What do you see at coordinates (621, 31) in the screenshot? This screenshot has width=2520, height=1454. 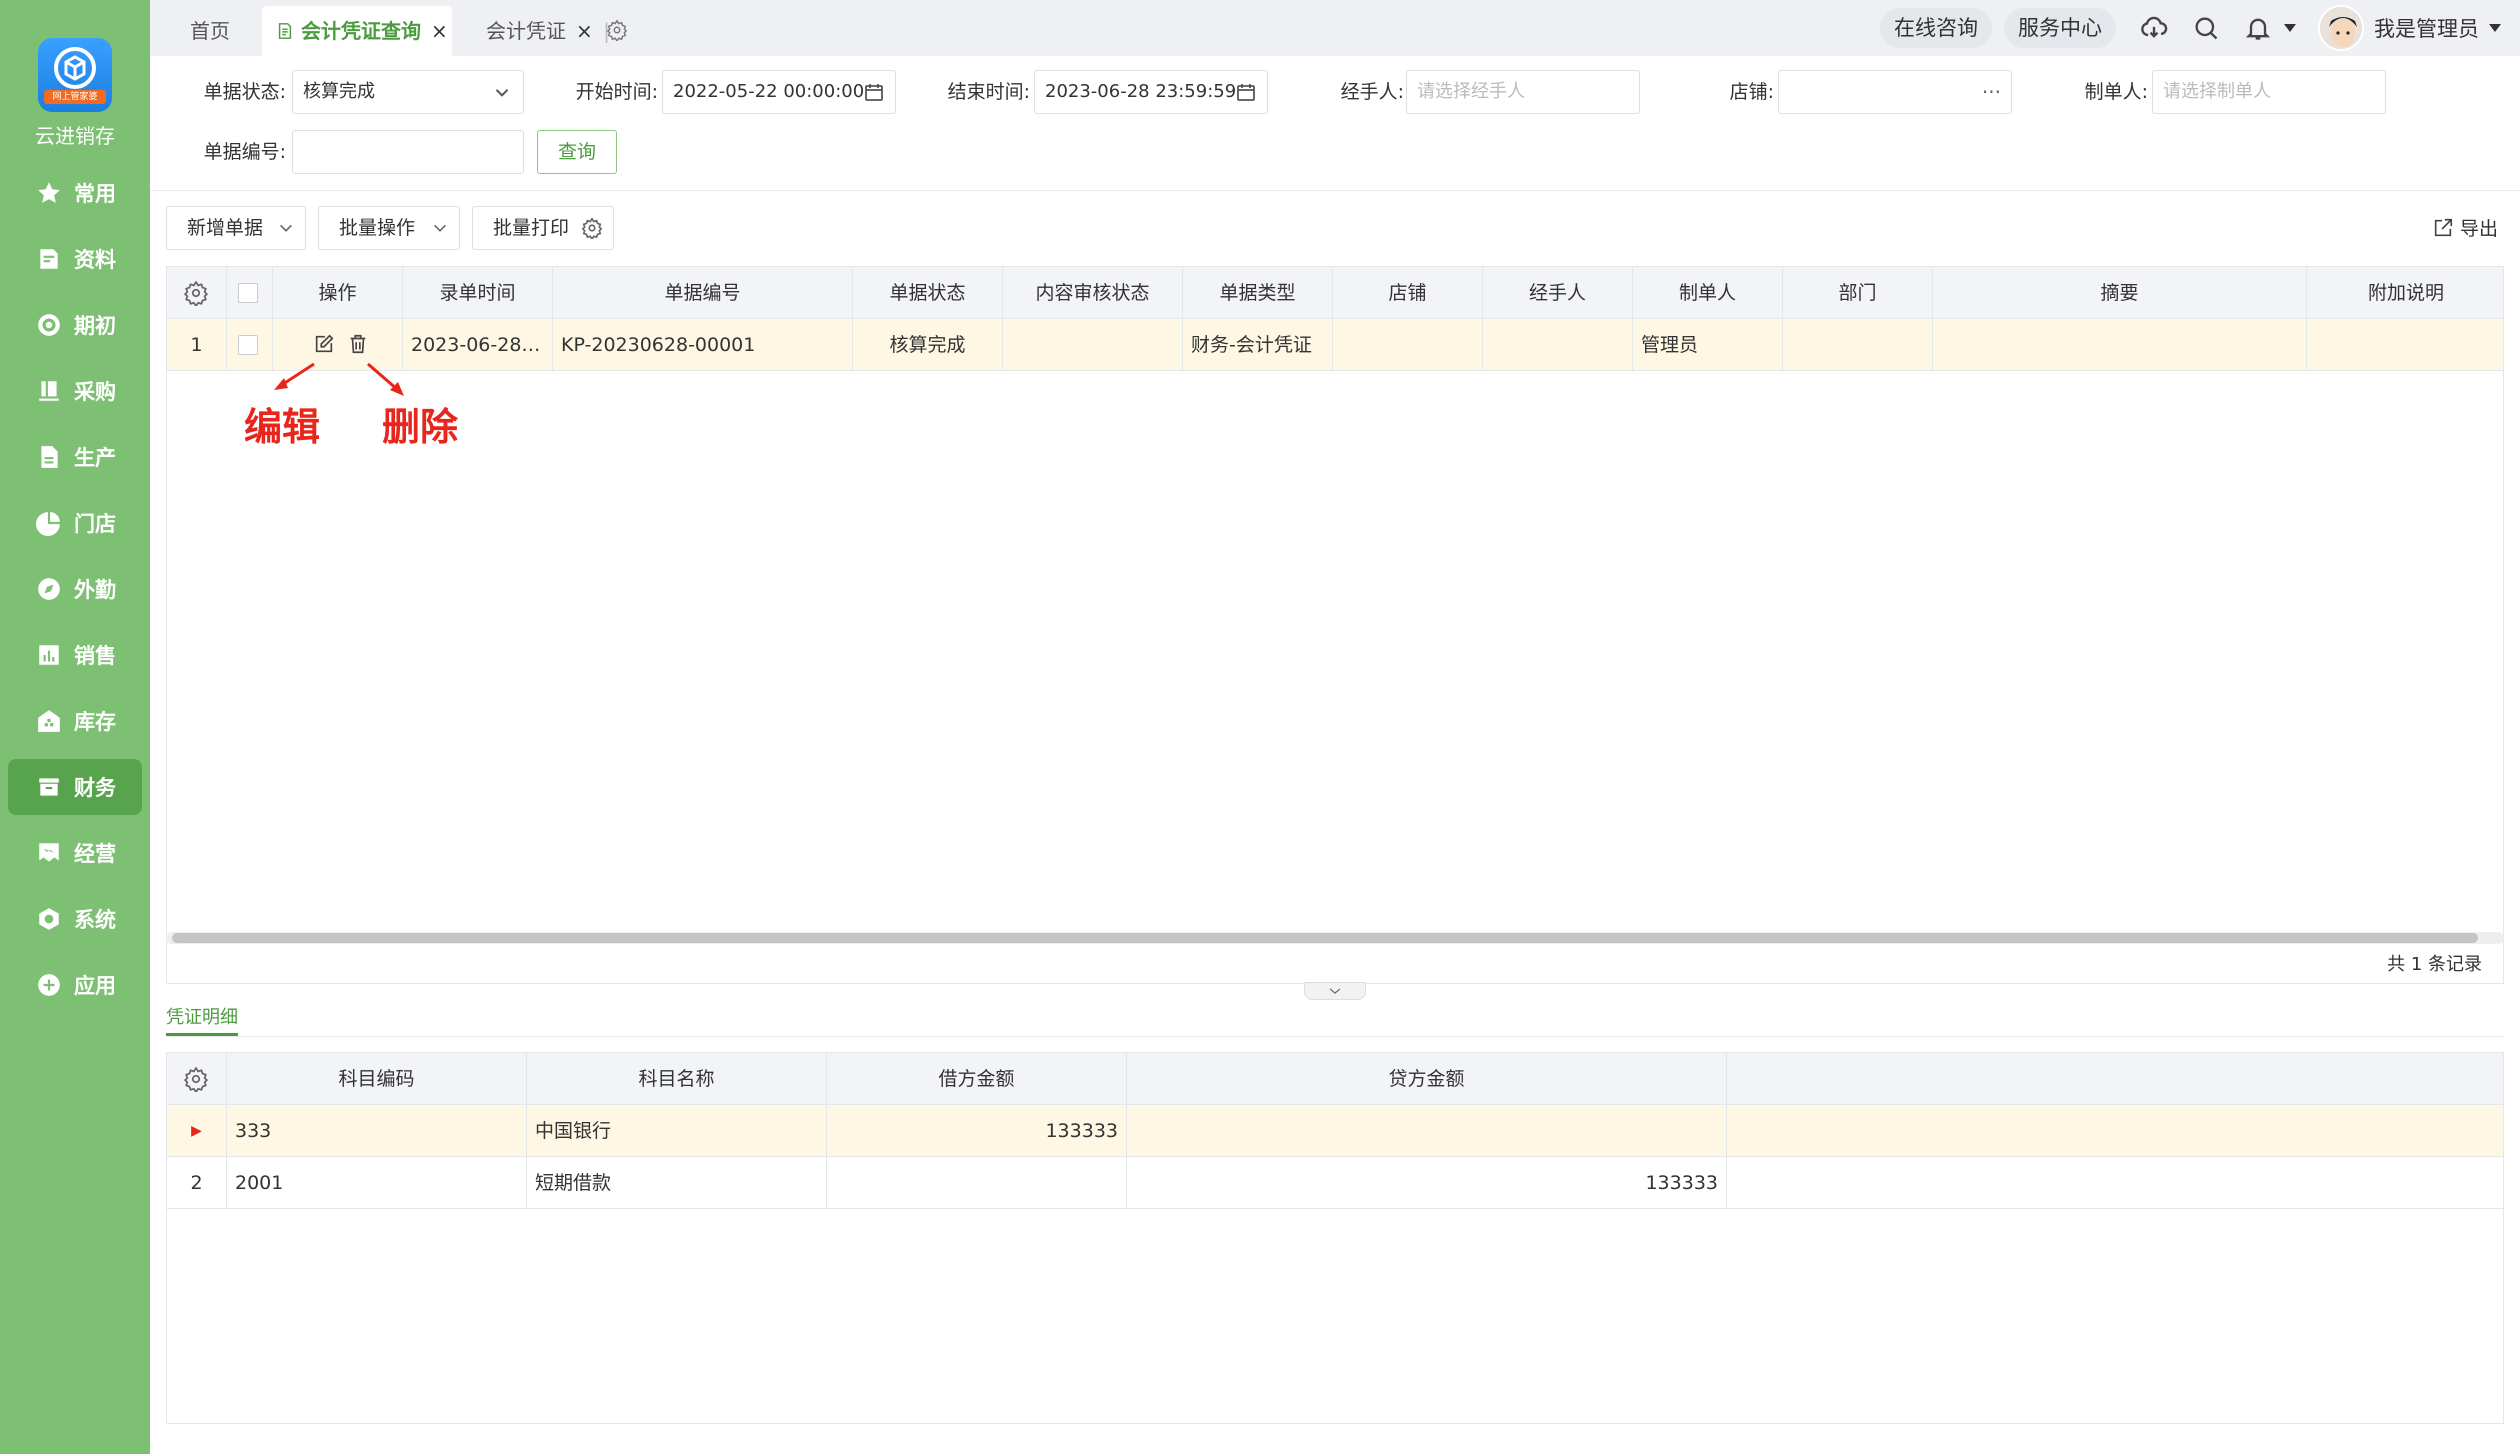 I see `tab-settings` at bounding box center [621, 31].